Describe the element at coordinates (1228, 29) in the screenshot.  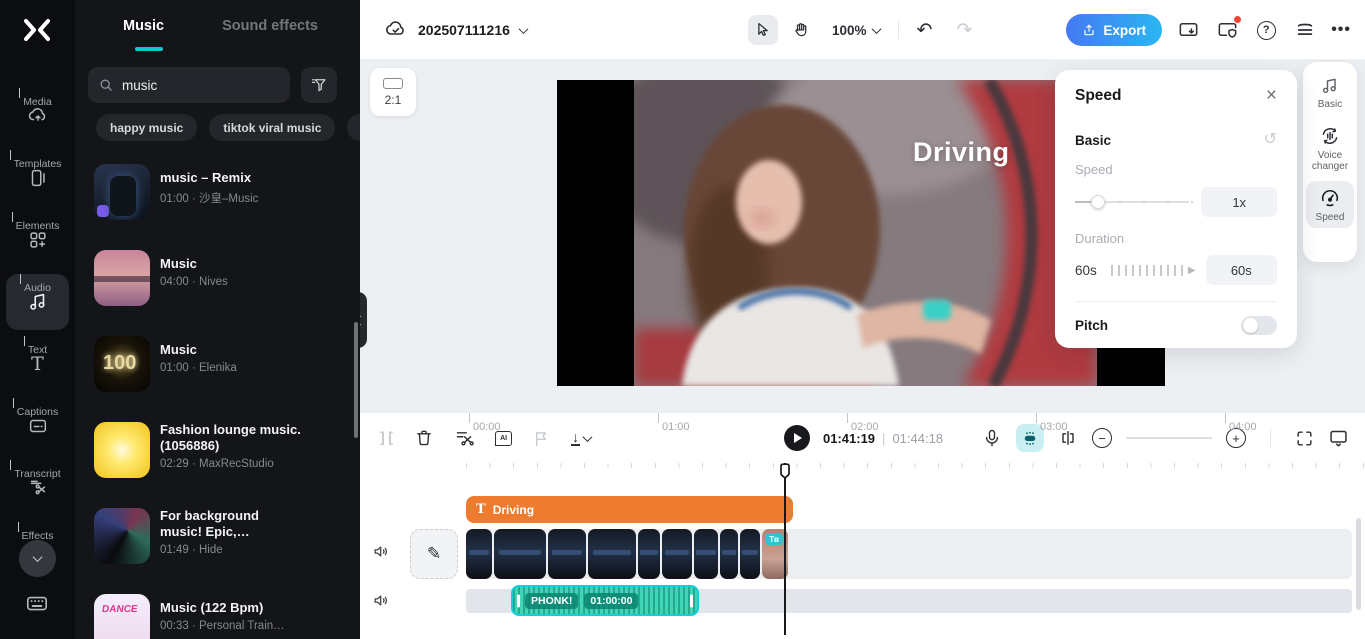
I see `device-shield-icon` at that location.